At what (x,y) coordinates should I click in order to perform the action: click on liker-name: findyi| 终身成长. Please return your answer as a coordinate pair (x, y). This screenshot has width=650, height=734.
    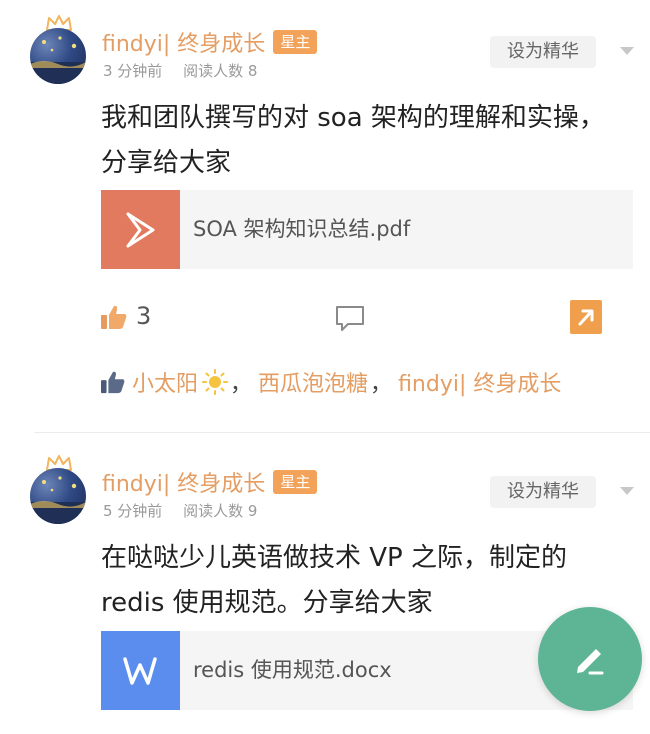
    Looking at the image, I should click on (479, 382).